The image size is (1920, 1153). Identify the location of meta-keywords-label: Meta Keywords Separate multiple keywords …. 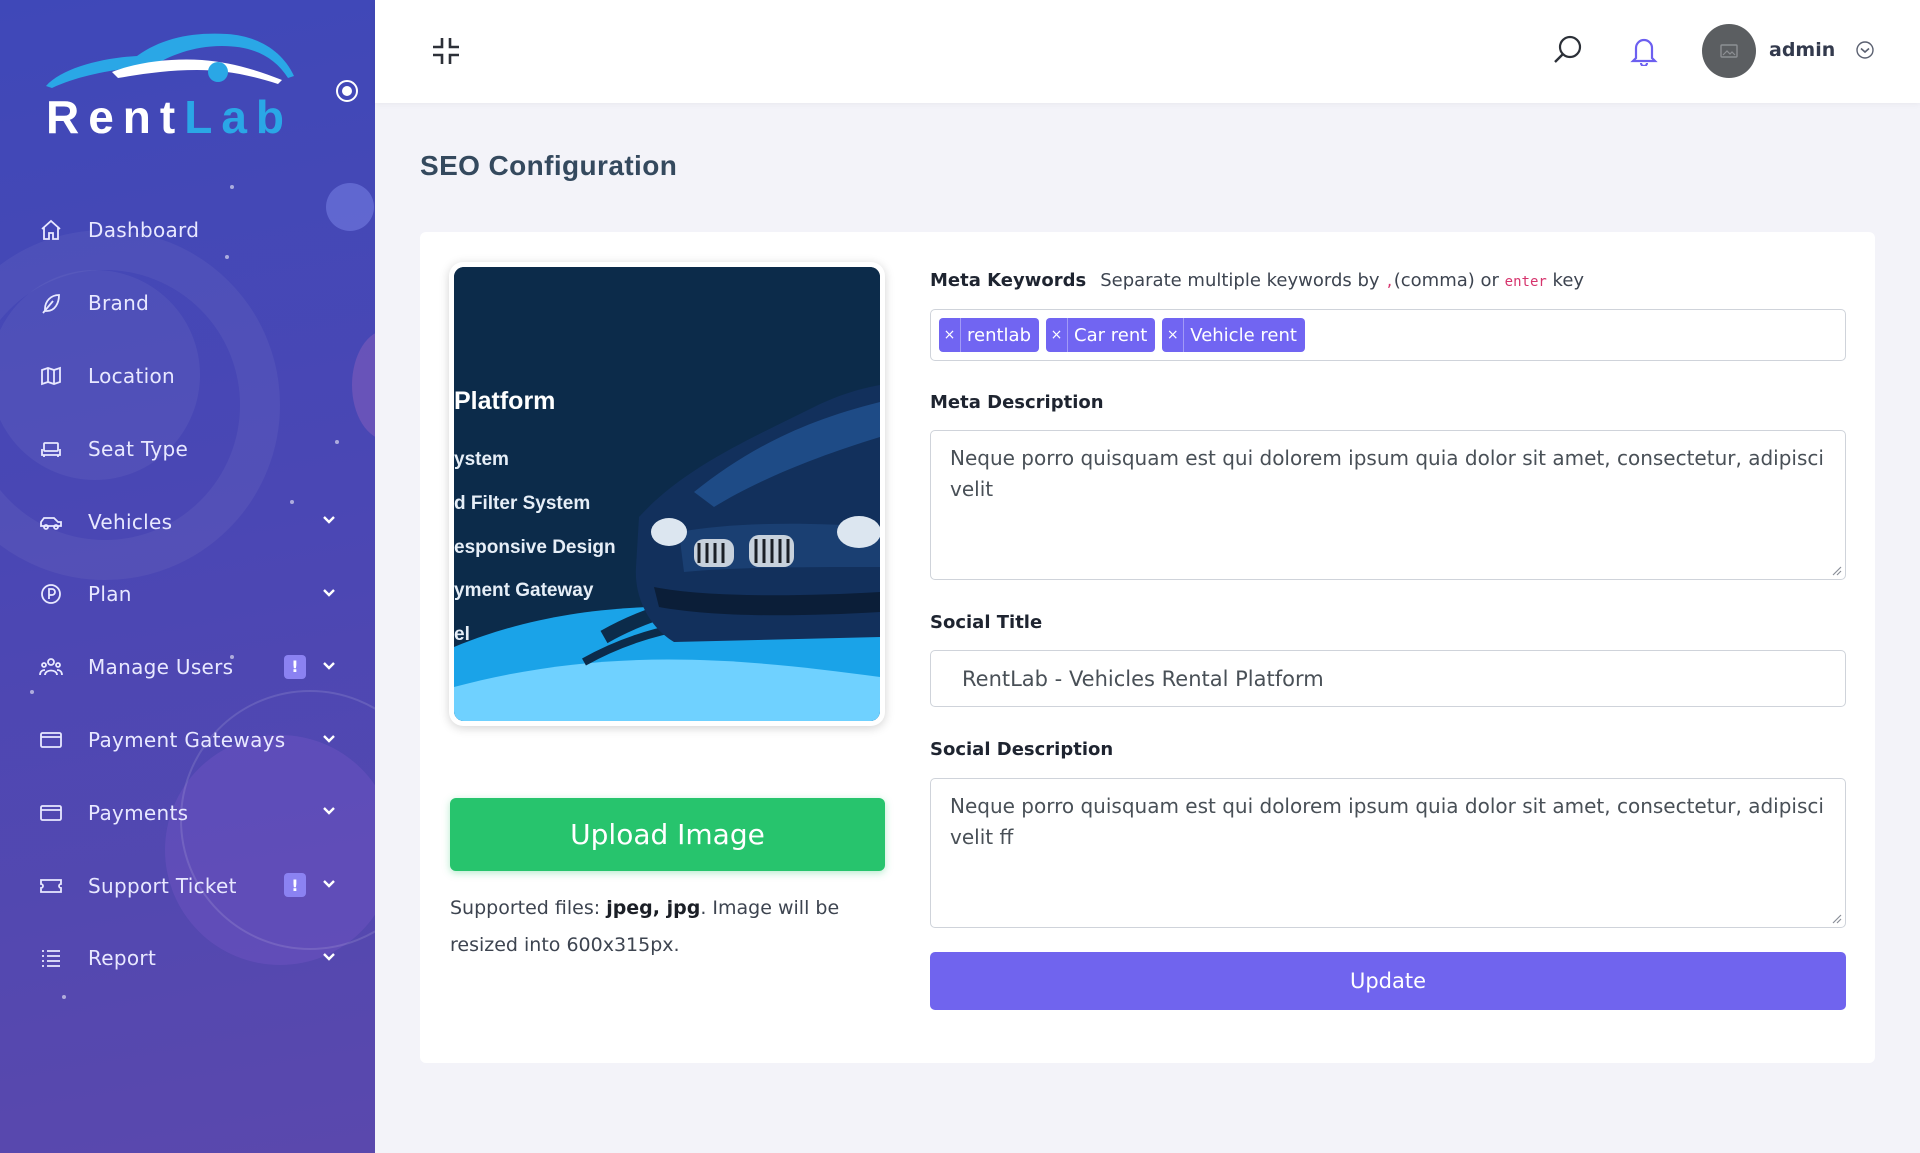
(1257, 280).